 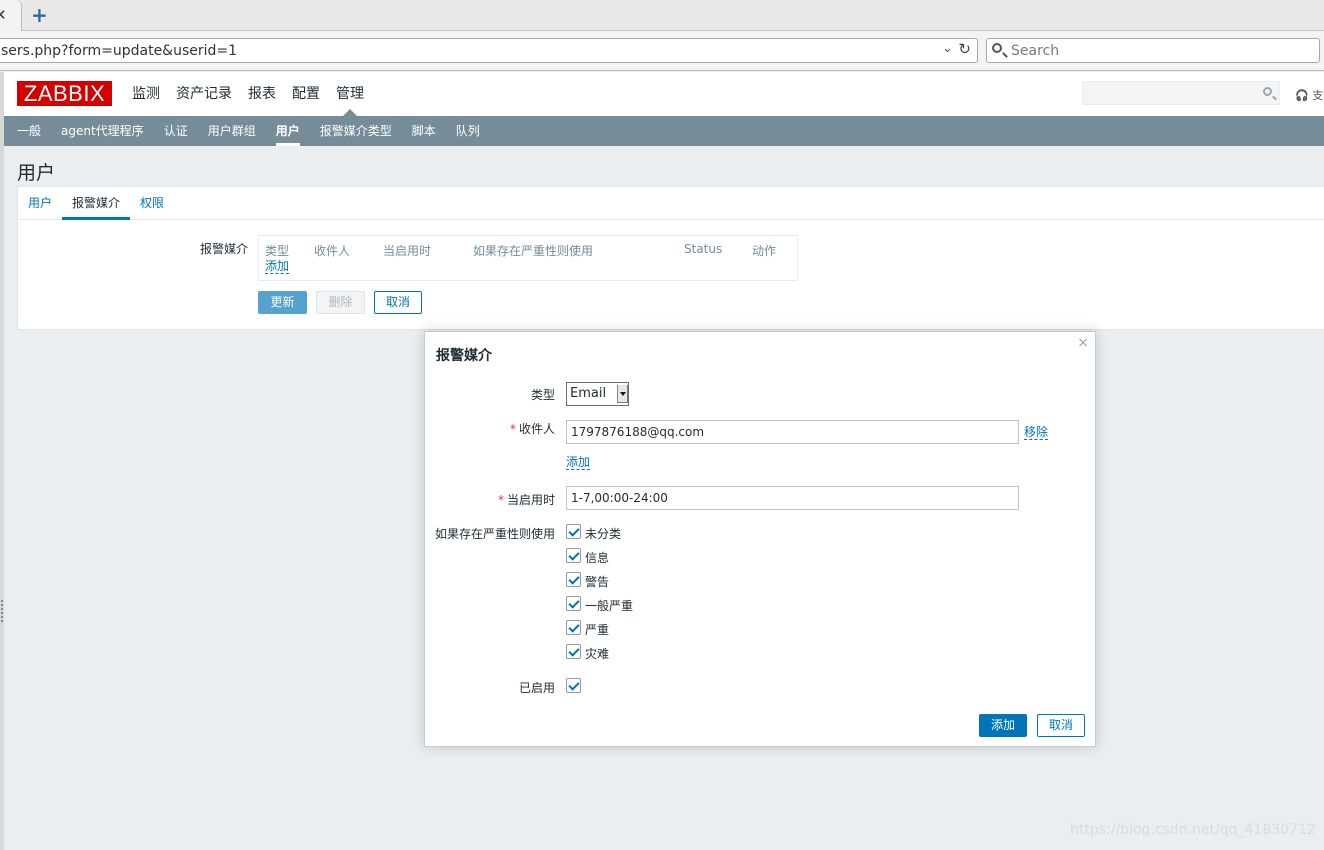 I want to click on submenu-proxies: agent代理程序, so click(x=102, y=131).